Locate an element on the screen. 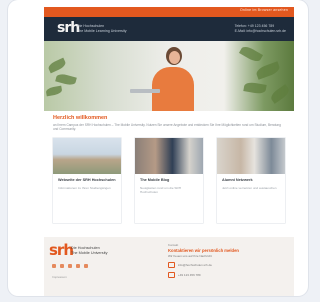 Image resolution: width=320 pixels, height=302 pixels. header-email: E-Mail: info@hochschulen.srh.de is located at coordinates (260, 31).